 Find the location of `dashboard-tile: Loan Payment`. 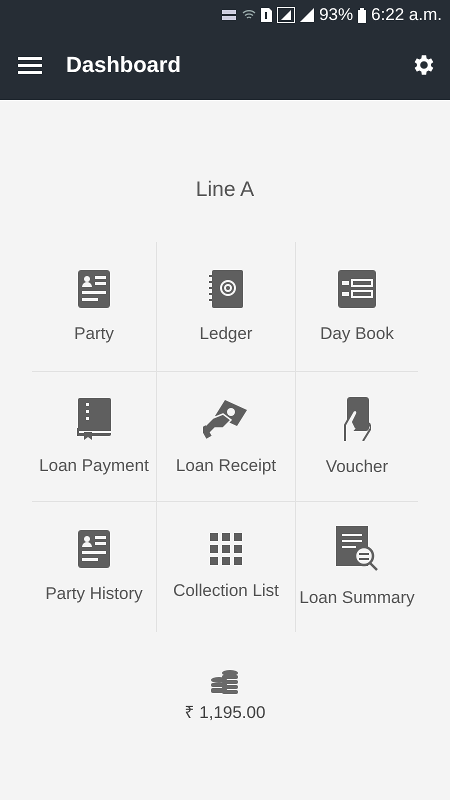

dashboard-tile: Loan Payment is located at coordinates (94, 437).